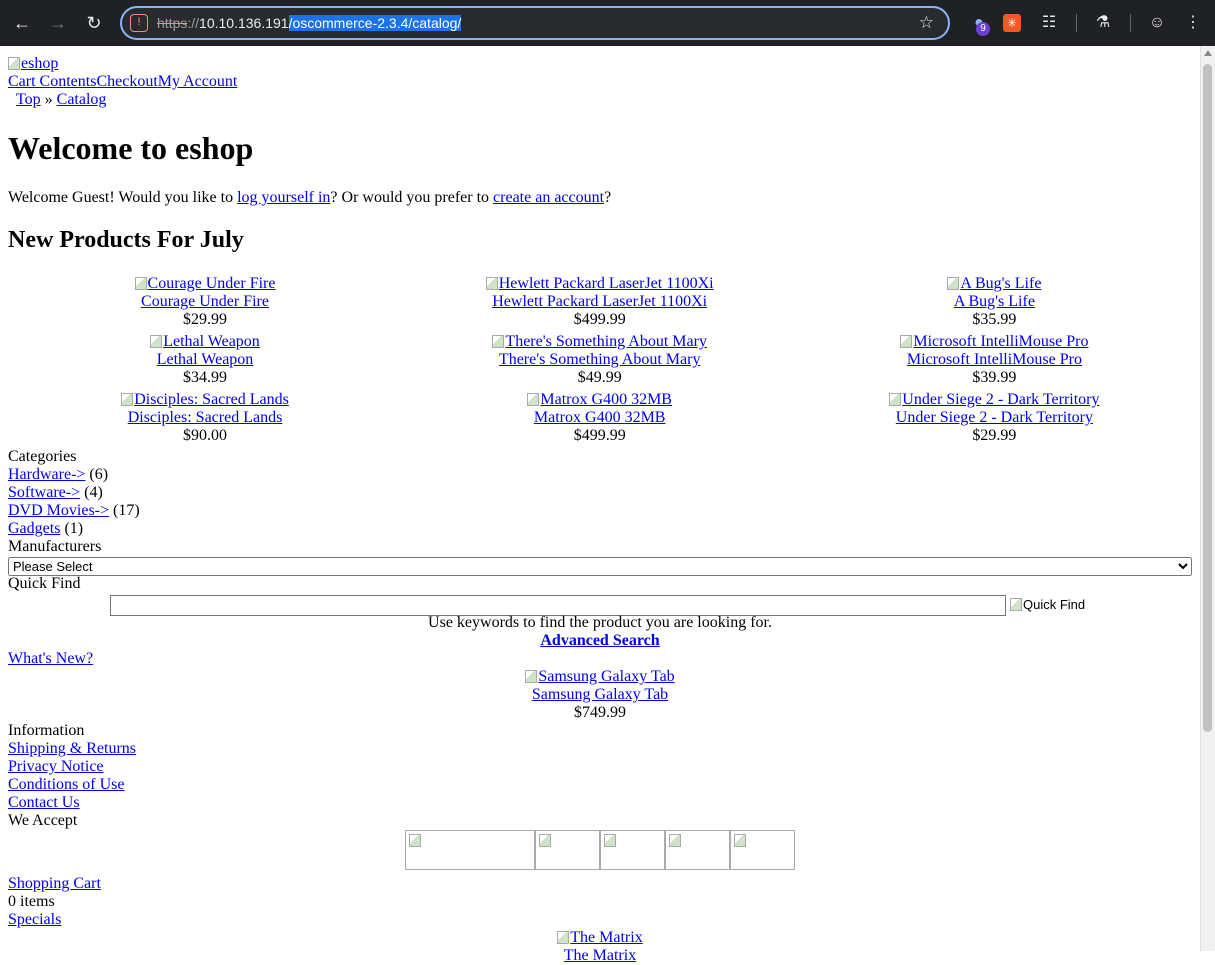 This screenshot has width=1215, height=965. I want to click on login-link: log yourself in, so click(283, 197).